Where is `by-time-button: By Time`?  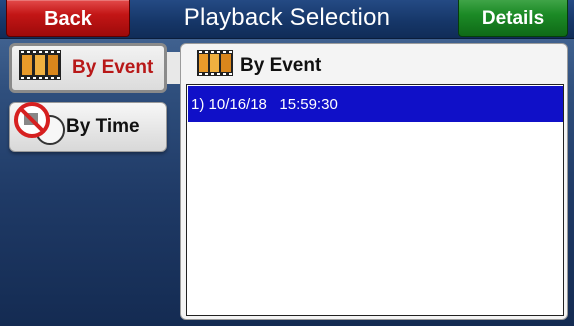 by-time-button: By Time is located at coordinates (88, 127).